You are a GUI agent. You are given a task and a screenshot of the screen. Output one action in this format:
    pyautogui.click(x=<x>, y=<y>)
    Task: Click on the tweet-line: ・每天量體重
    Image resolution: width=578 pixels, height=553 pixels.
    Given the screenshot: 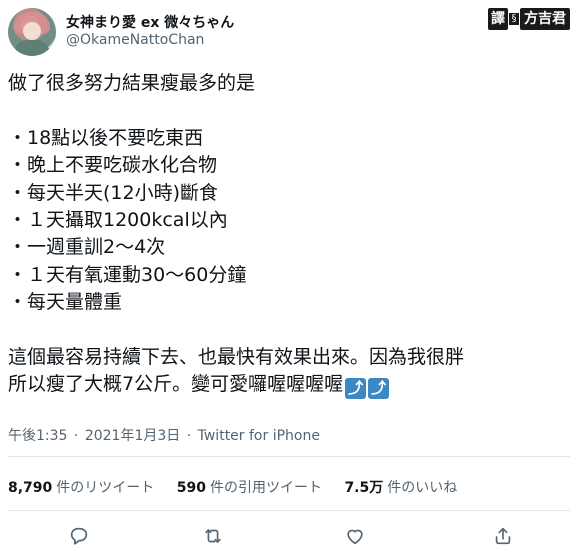 What is the action you would take?
    pyautogui.click(x=65, y=302)
    